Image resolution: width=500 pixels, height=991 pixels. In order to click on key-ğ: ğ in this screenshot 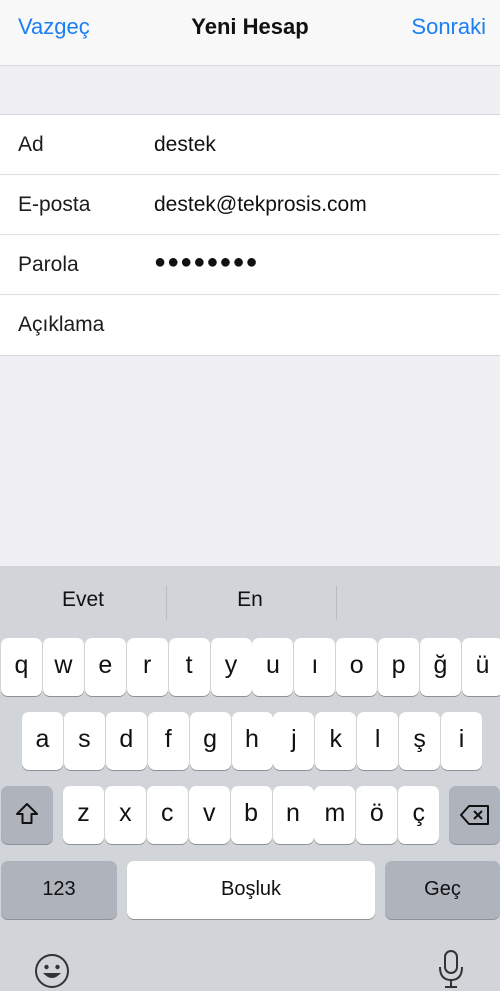, I will do `click(440, 667)`.